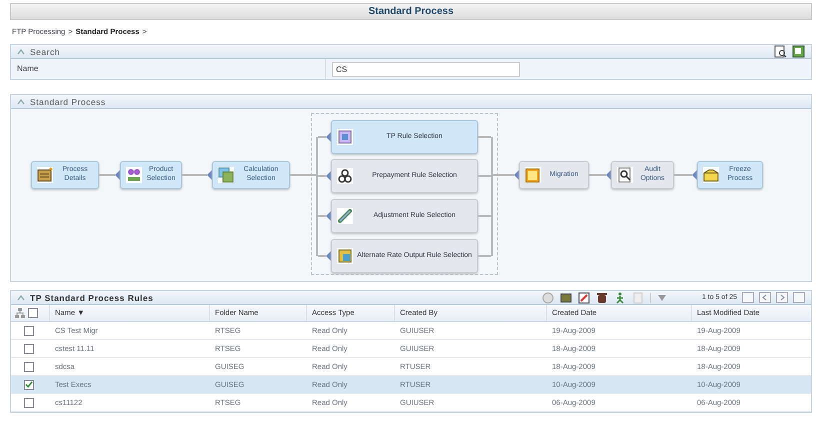 The image size is (819, 422). What do you see at coordinates (584, 298) in the screenshot?
I see `edit-icon` at bounding box center [584, 298].